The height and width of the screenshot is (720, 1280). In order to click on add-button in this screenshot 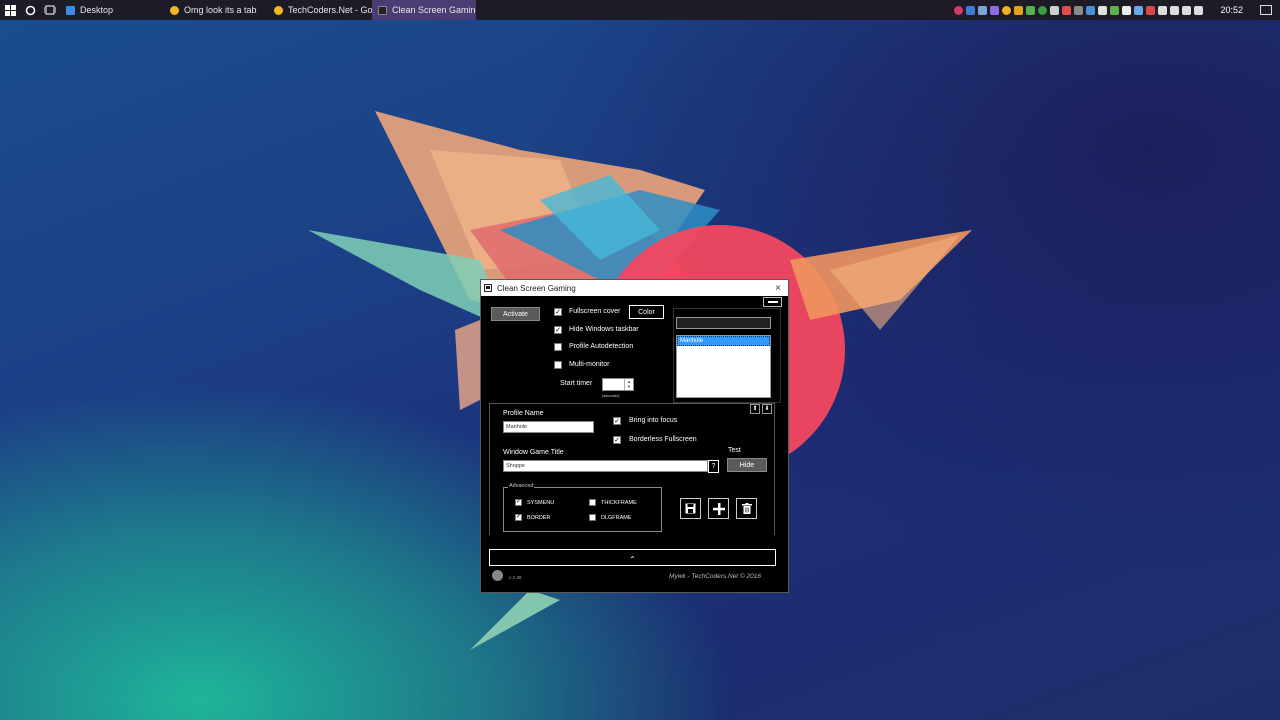, I will do `click(718, 508)`.